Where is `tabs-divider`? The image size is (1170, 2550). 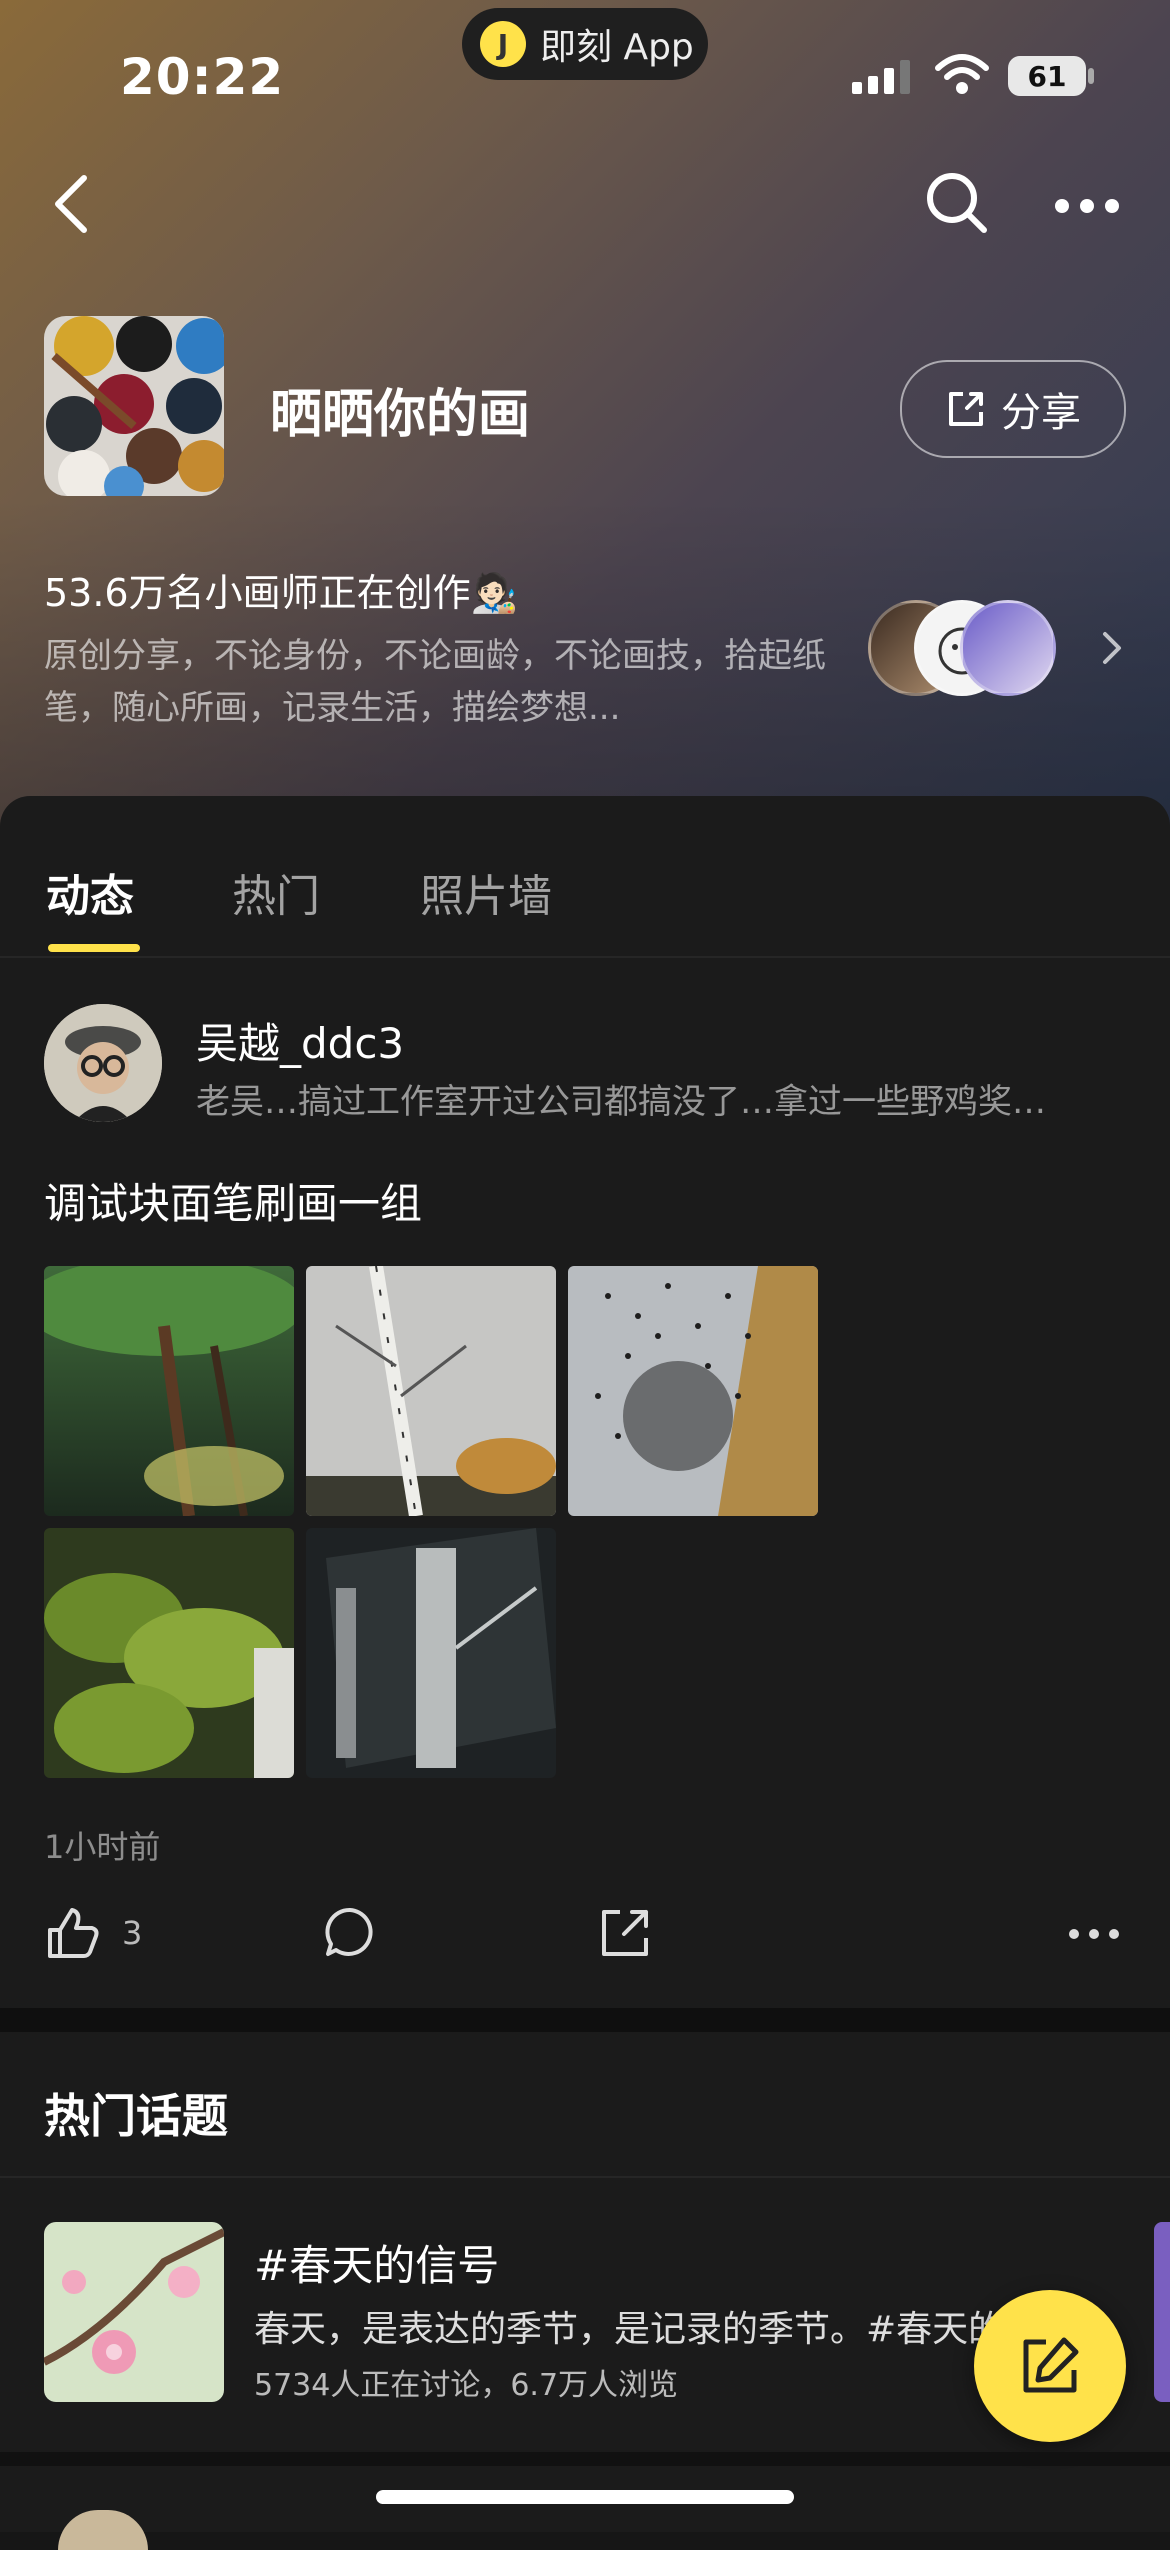
tabs-divider is located at coordinates (585, 957).